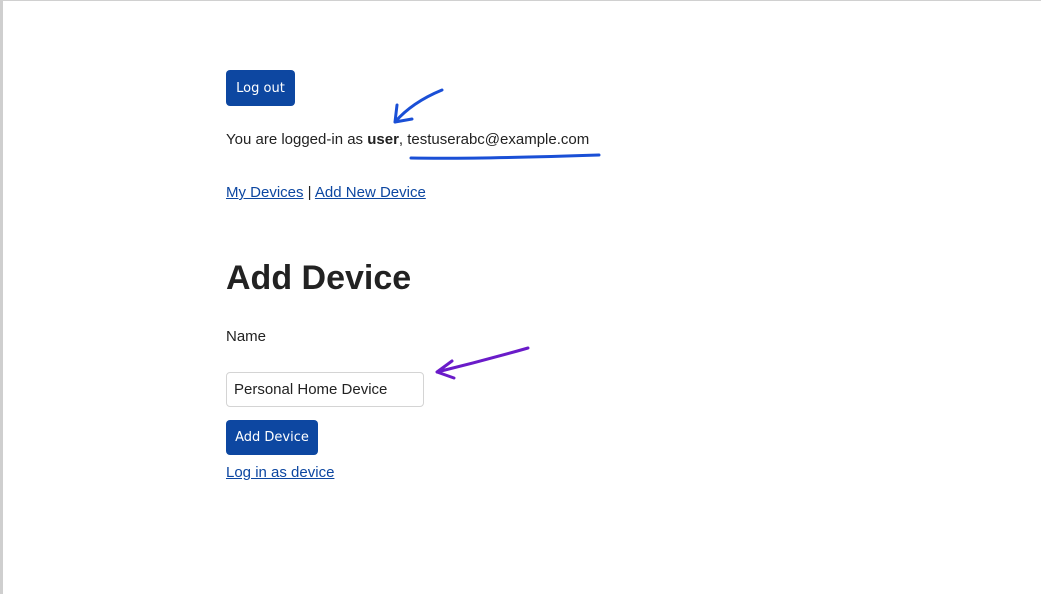 The height and width of the screenshot is (594, 1041). What do you see at coordinates (325, 389) in the screenshot?
I see `name-input` at bounding box center [325, 389].